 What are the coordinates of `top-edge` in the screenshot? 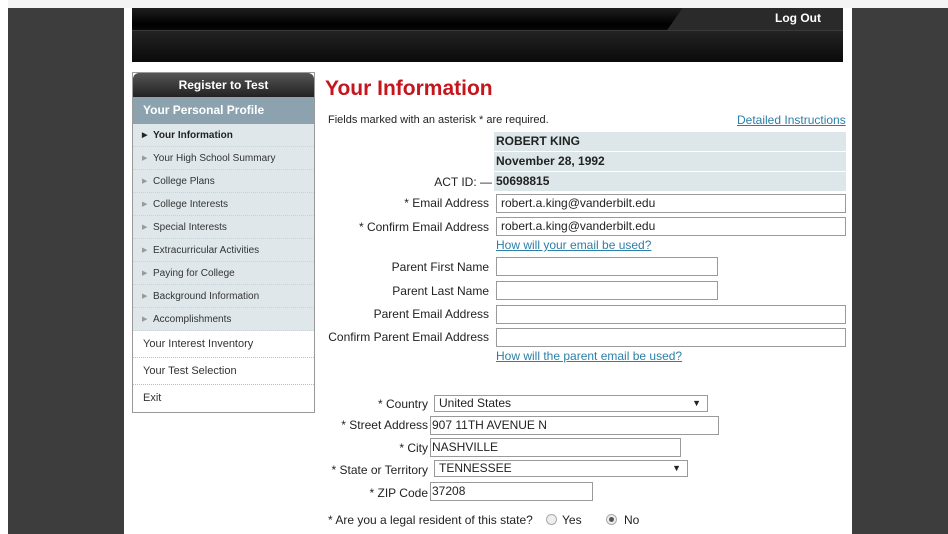 It's located at (478, 4).